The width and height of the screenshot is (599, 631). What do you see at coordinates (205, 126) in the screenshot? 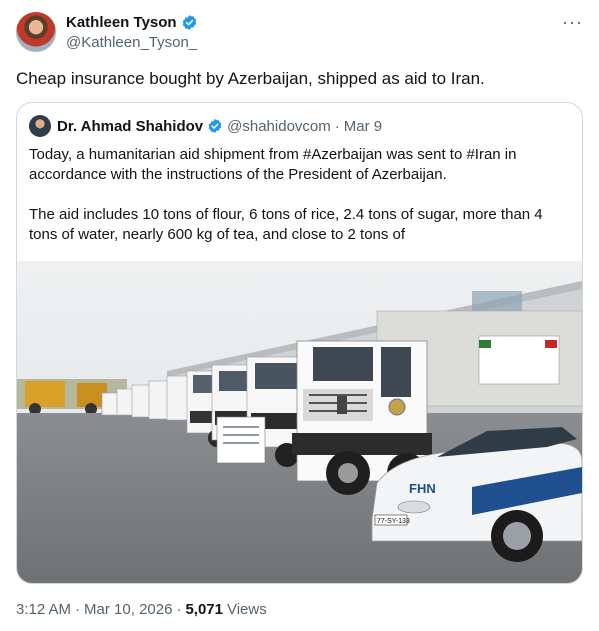
I see `quoted-tweet-header: Dr. Ahmad Shahidov @shahidovcom · Mar 9` at bounding box center [205, 126].